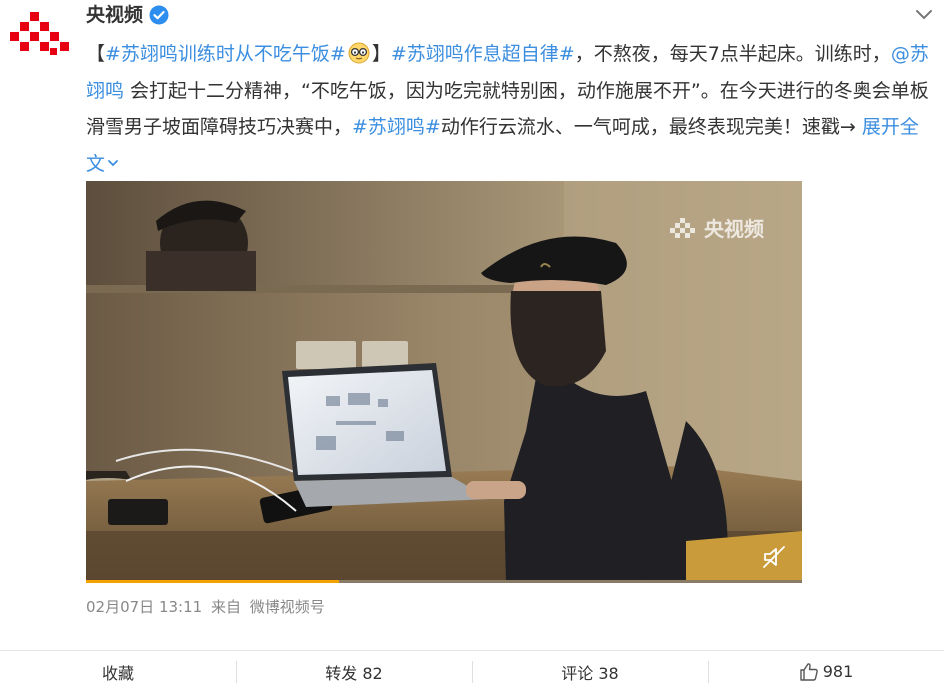 This screenshot has height=692, width=944. Describe the element at coordinates (39, 34) in the screenshot. I see `author-avatar` at that location.